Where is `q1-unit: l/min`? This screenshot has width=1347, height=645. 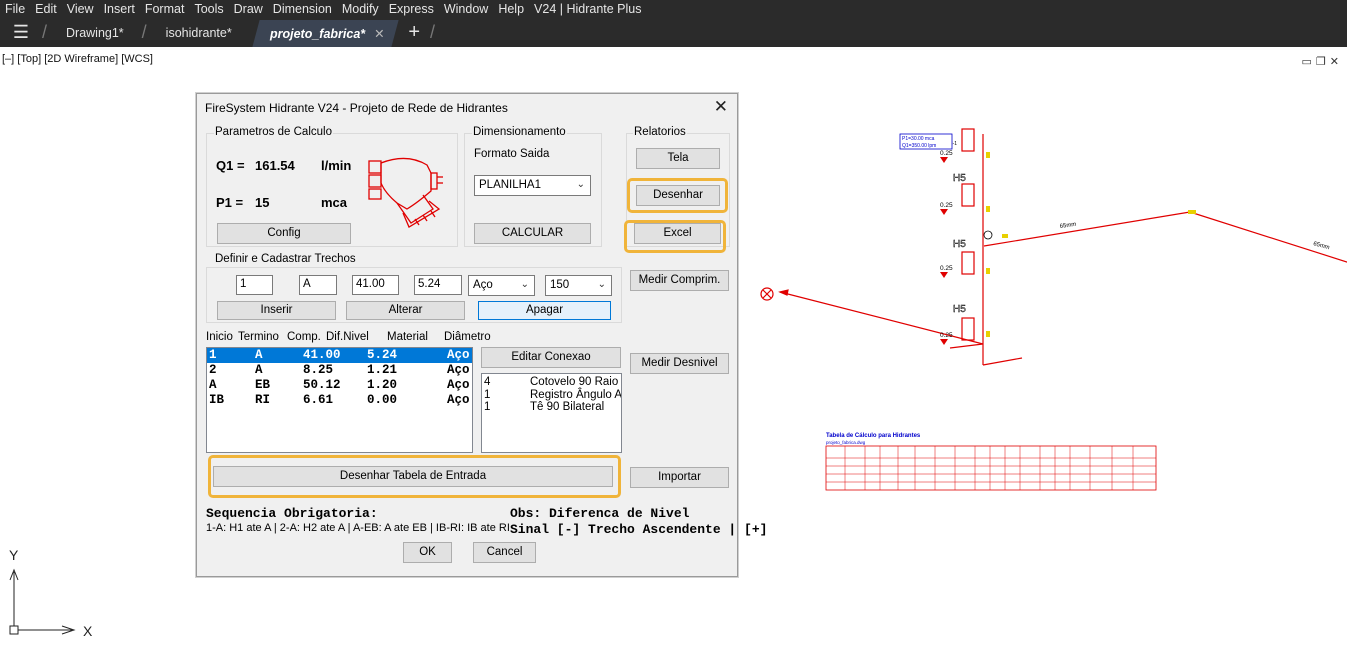 q1-unit: l/min is located at coordinates (336, 165).